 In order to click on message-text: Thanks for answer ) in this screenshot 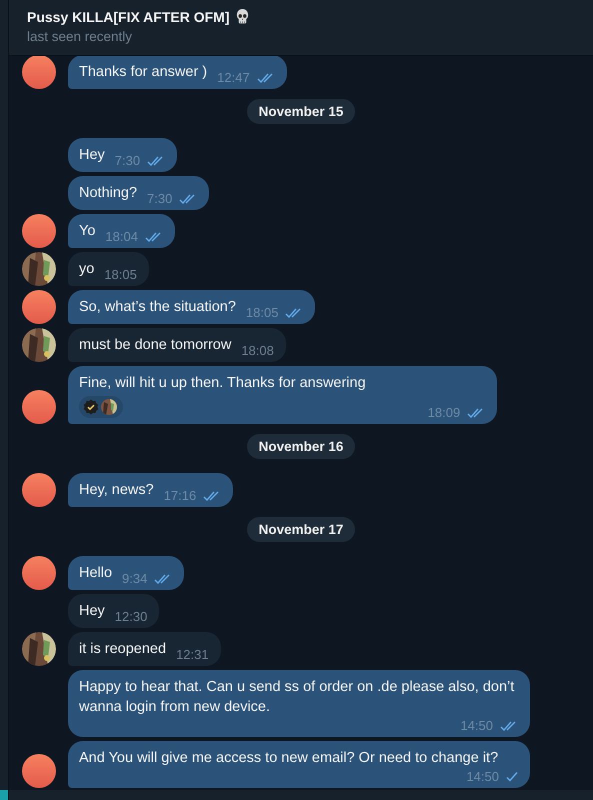, I will do `click(143, 72)`.